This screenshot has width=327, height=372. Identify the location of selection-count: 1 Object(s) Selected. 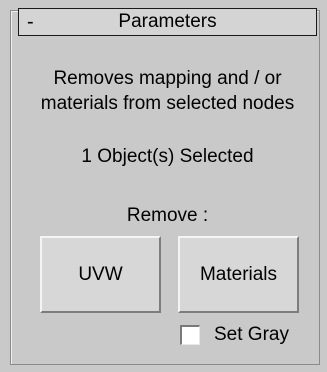
(167, 156).